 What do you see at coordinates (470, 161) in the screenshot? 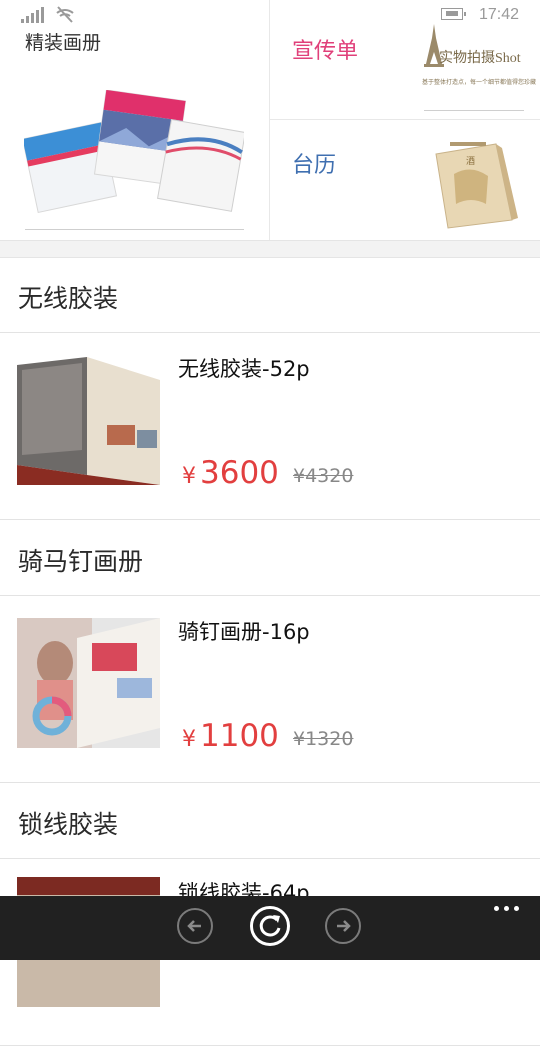
I see `svg-text: 酒` at bounding box center [470, 161].